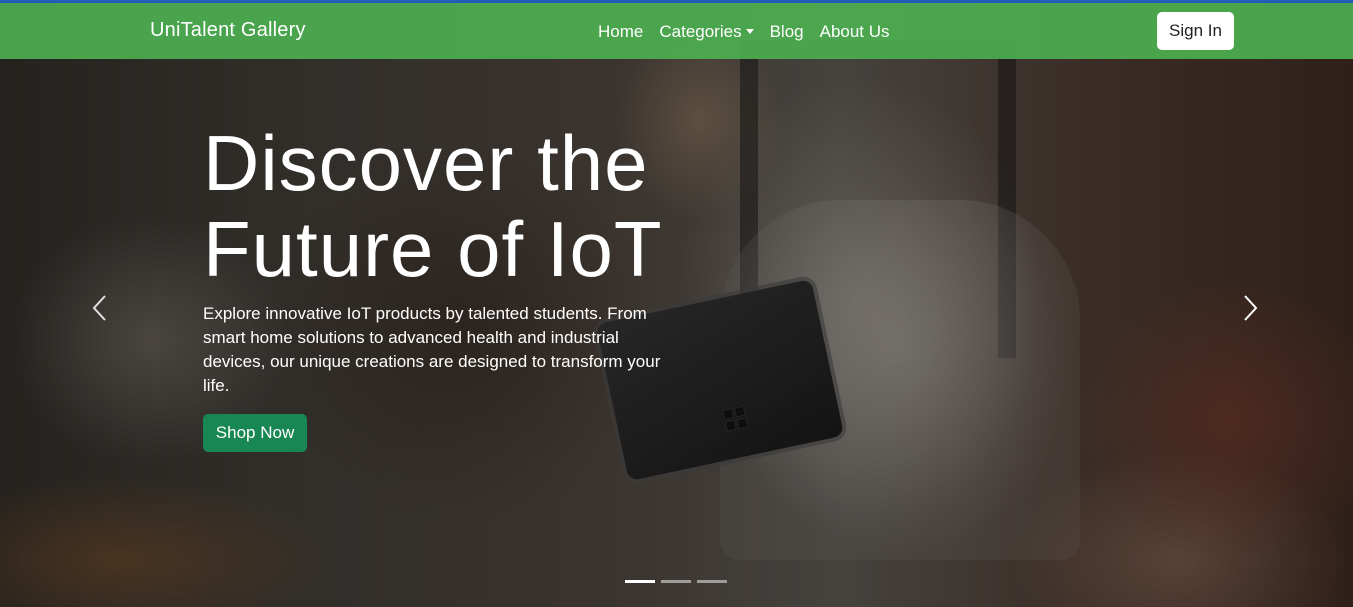  I want to click on brand-logo: UniTalent Gallery, so click(228, 30).